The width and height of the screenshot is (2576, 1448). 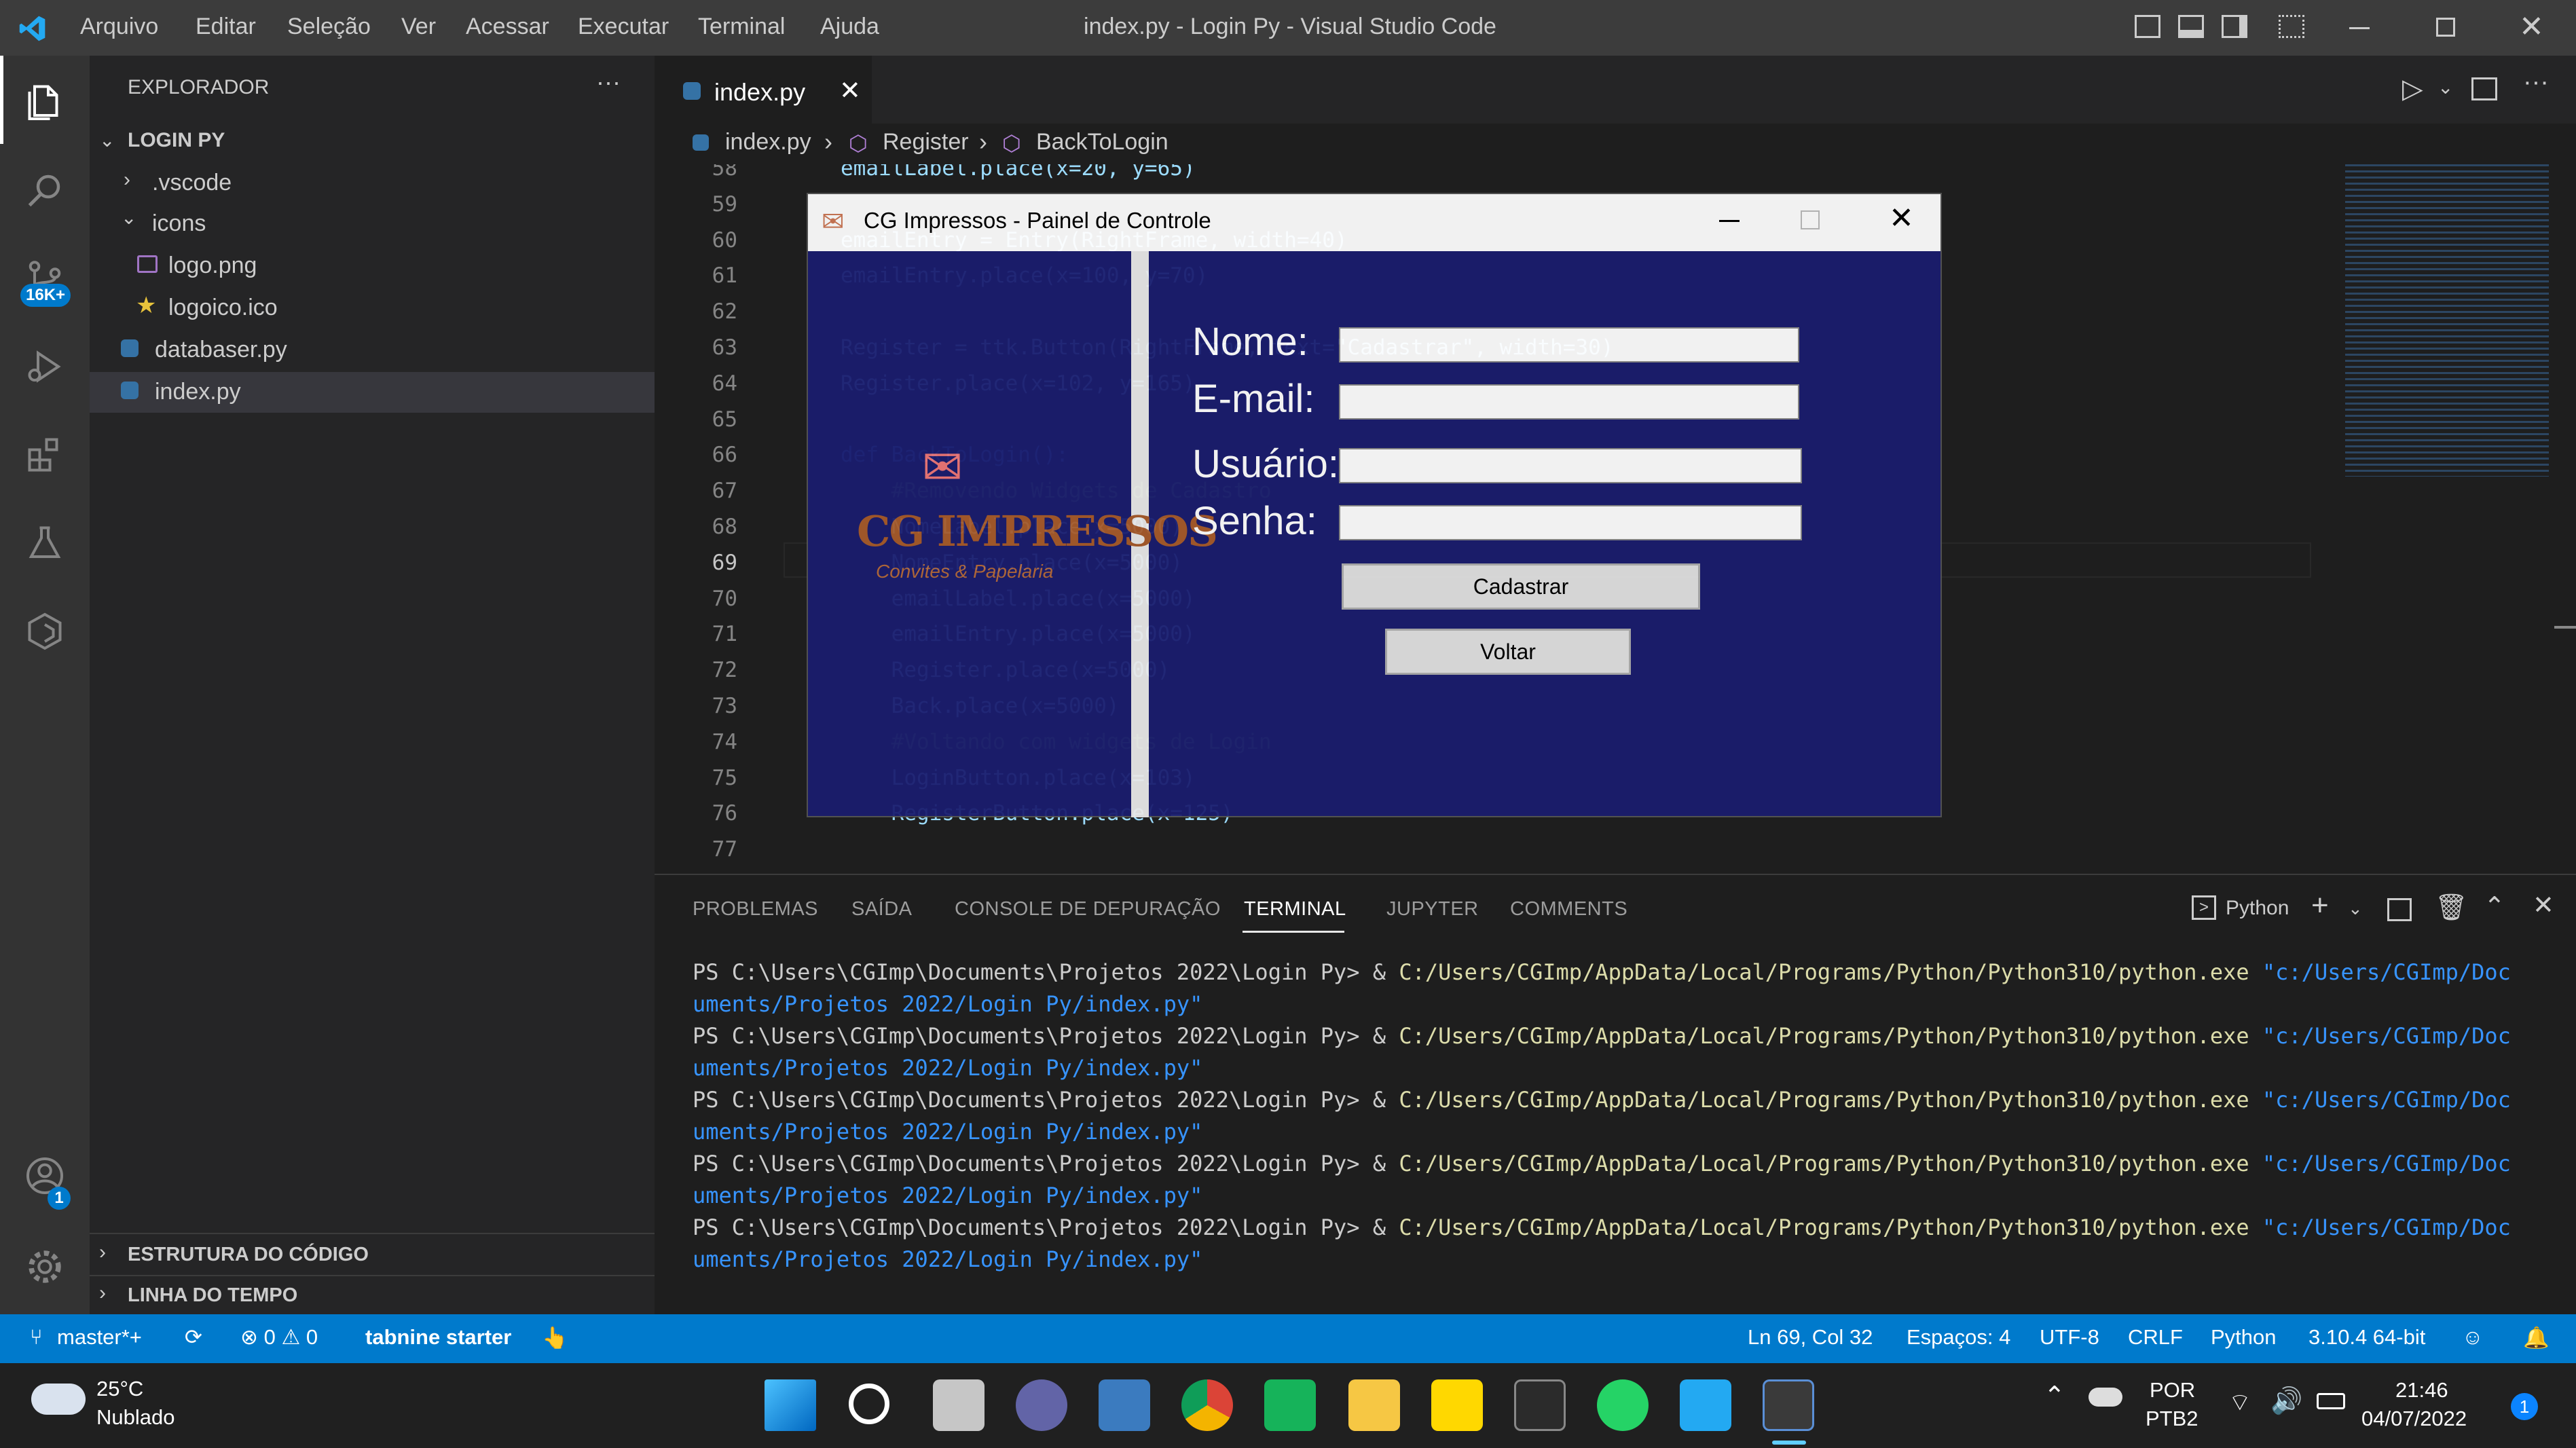 I want to click on tab-comments: COMMENTS, so click(x=1569, y=910).